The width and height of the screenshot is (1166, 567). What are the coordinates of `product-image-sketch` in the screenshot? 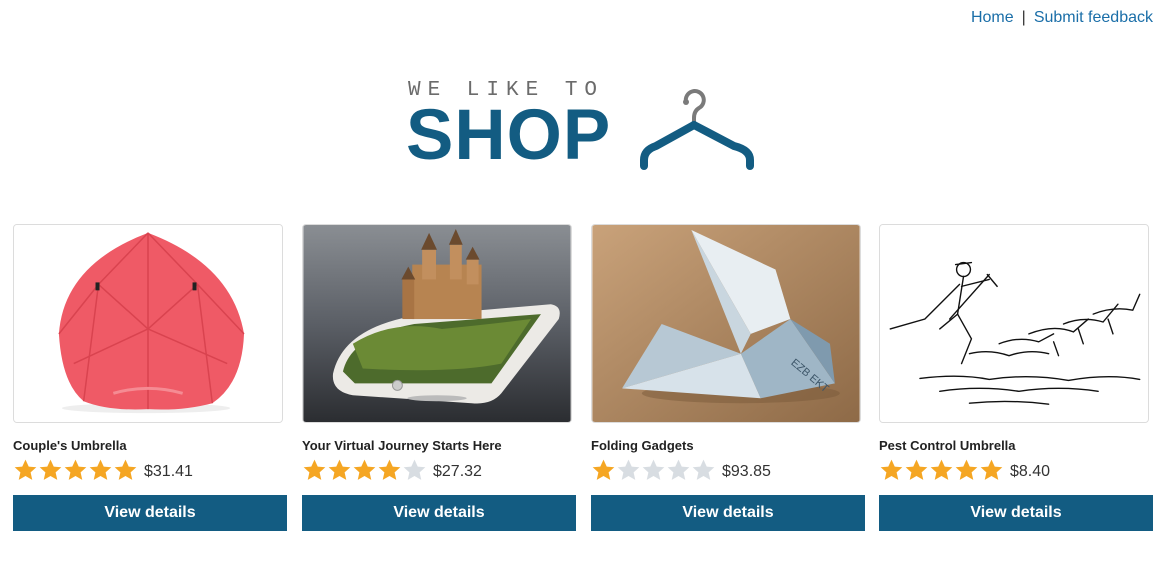 It's located at (1014, 323).